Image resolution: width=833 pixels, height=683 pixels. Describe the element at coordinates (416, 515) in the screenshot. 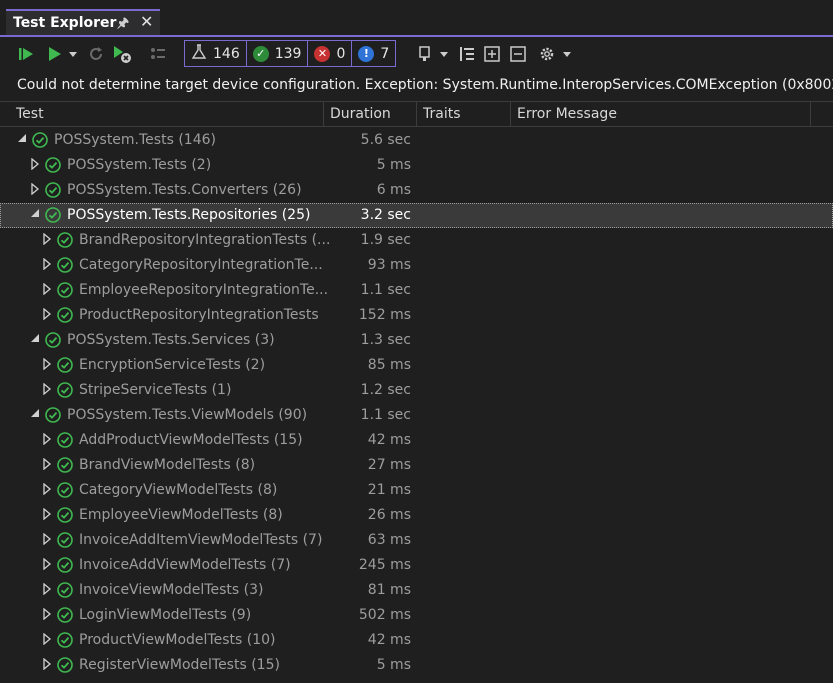

I see `tree-row: EmployeeViewModelTests (8) 26 ms` at that location.